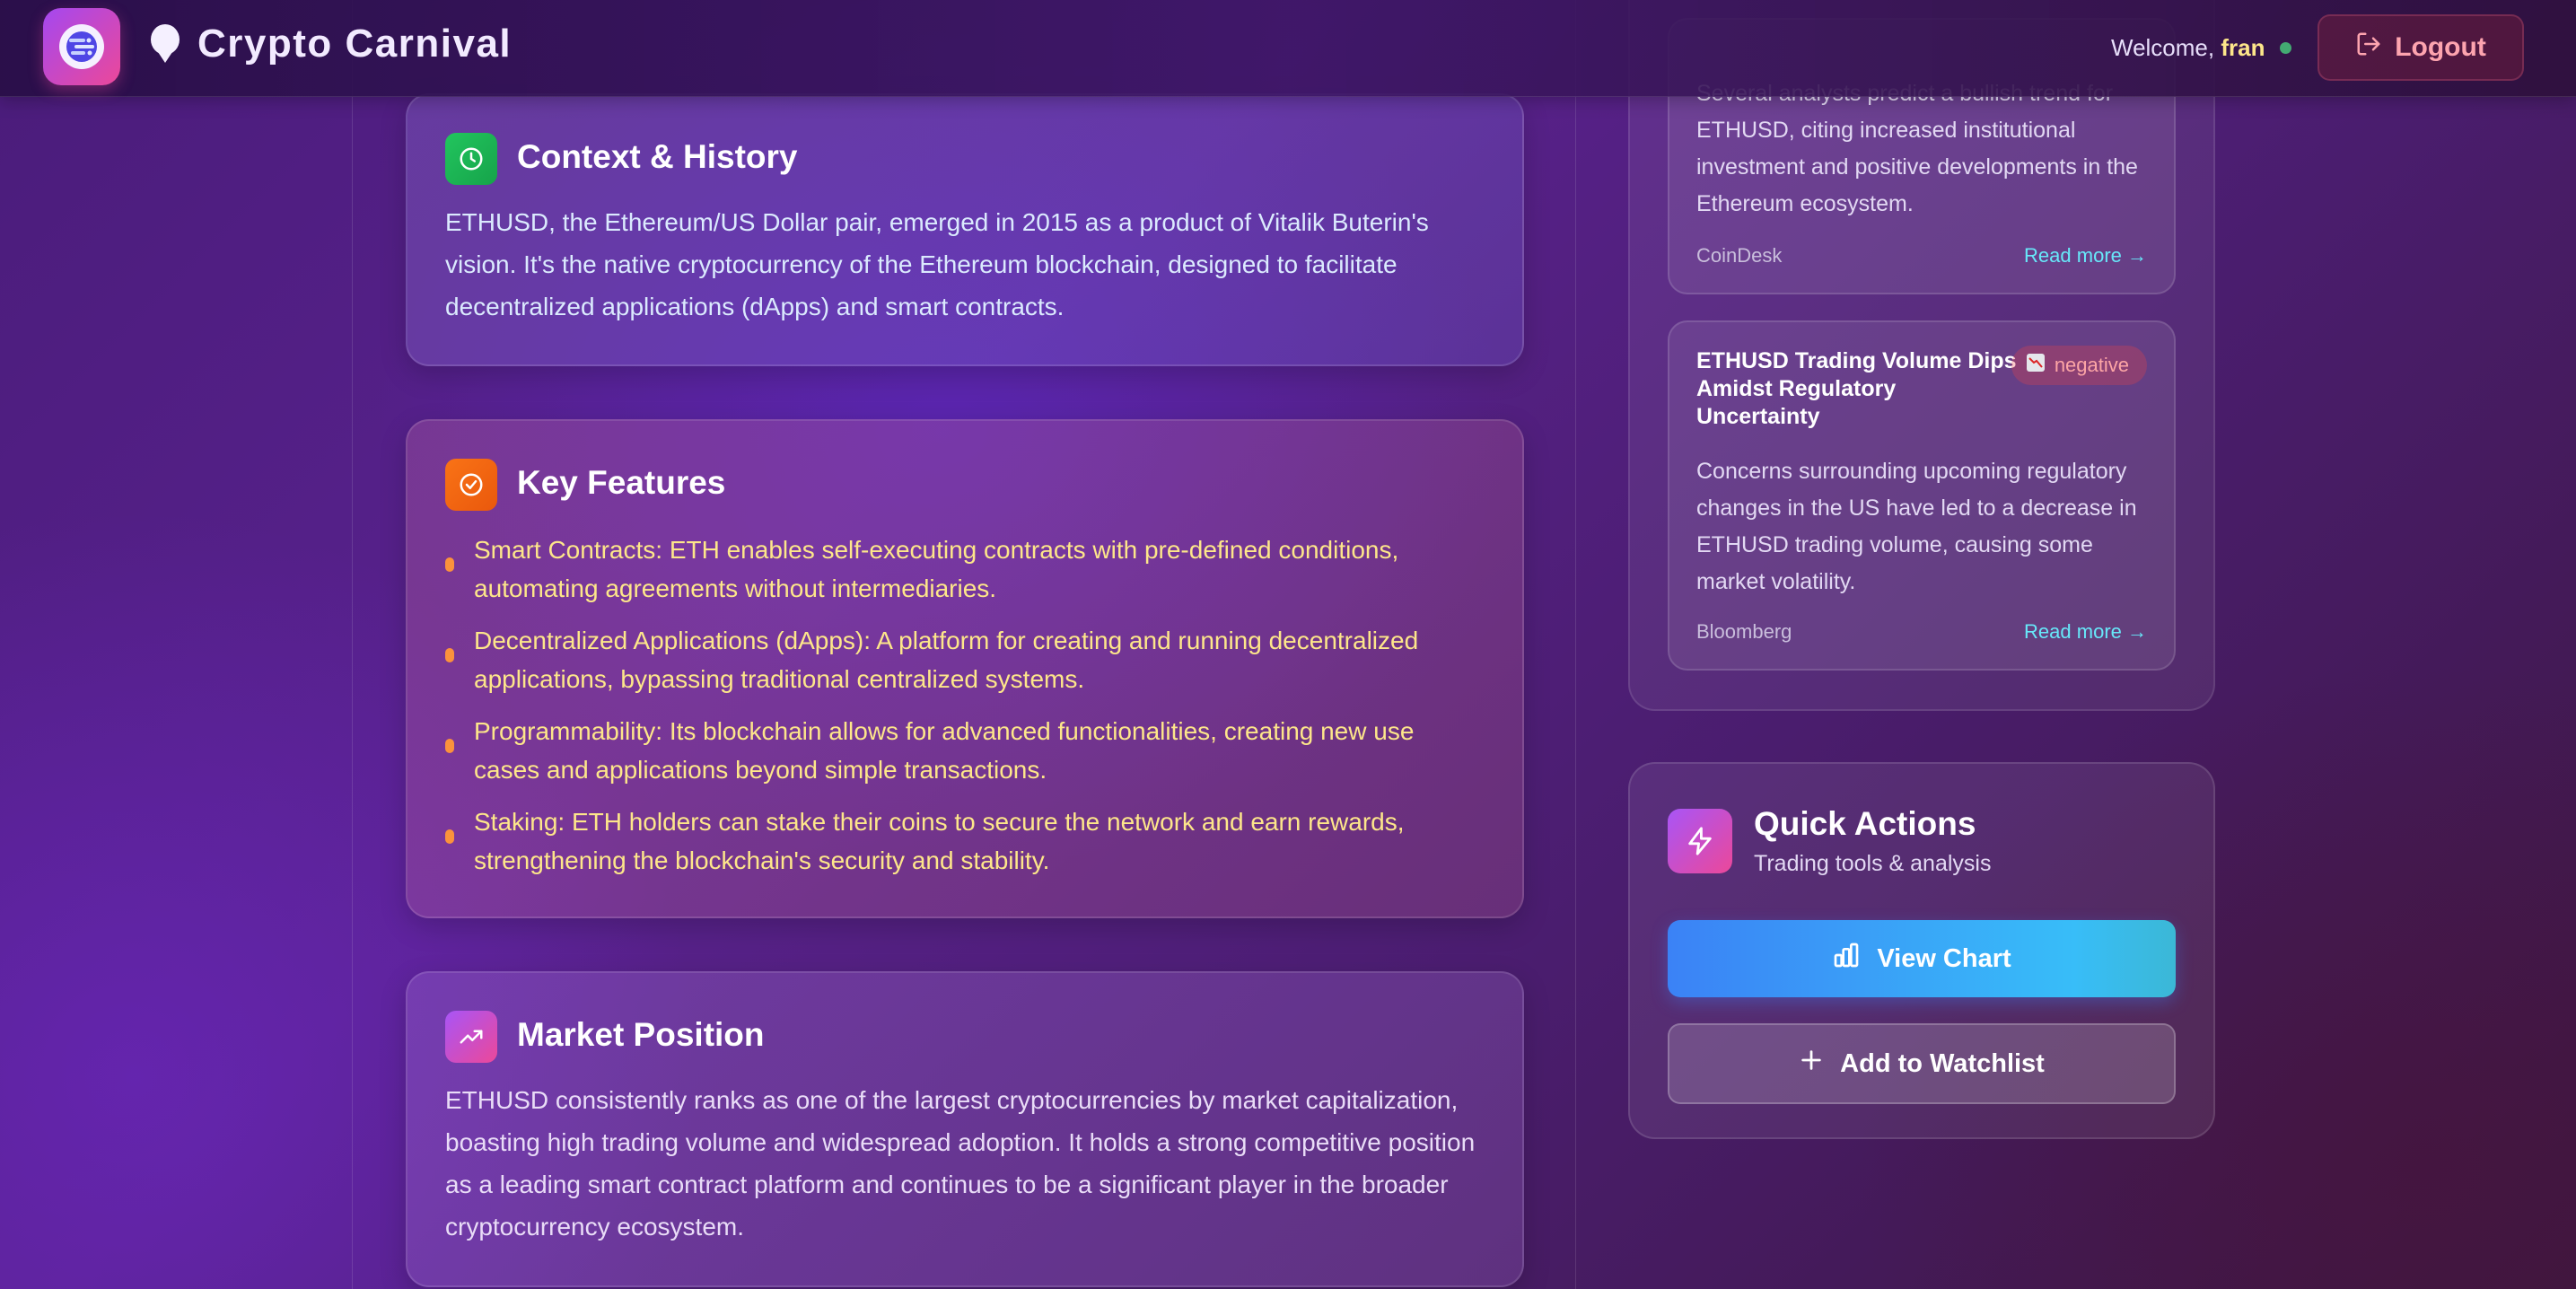 The width and height of the screenshot is (2576, 1289). What do you see at coordinates (1700, 841) in the screenshot?
I see `lightning-icon` at bounding box center [1700, 841].